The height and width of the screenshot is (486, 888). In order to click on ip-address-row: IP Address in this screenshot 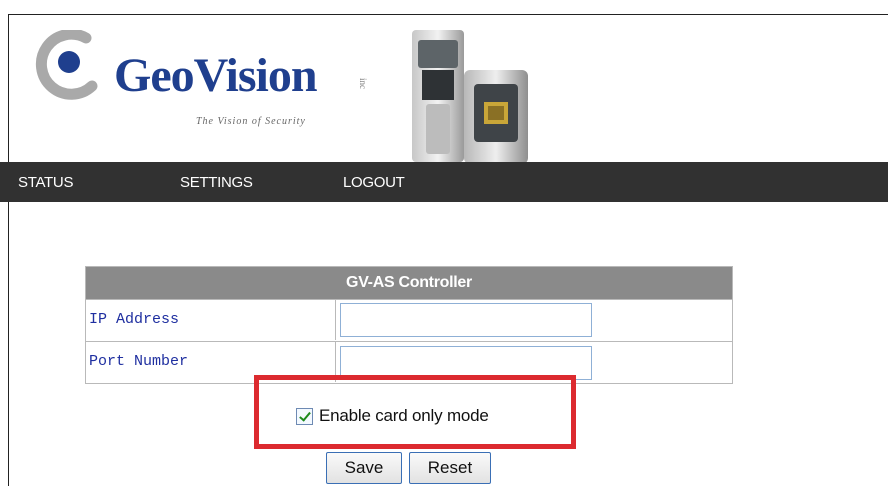, I will do `click(409, 319)`.